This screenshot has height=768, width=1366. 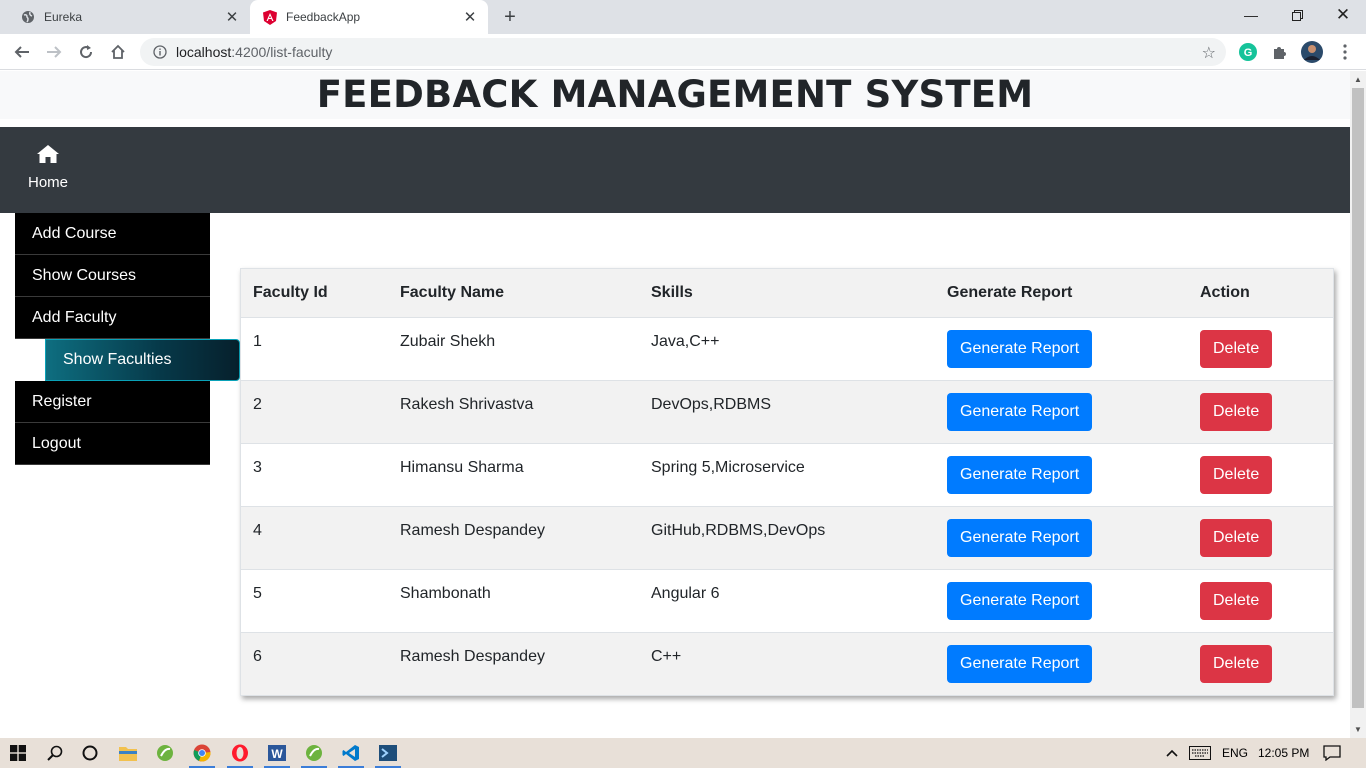 What do you see at coordinates (54, 52) in the screenshot?
I see `forward-icon` at bounding box center [54, 52].